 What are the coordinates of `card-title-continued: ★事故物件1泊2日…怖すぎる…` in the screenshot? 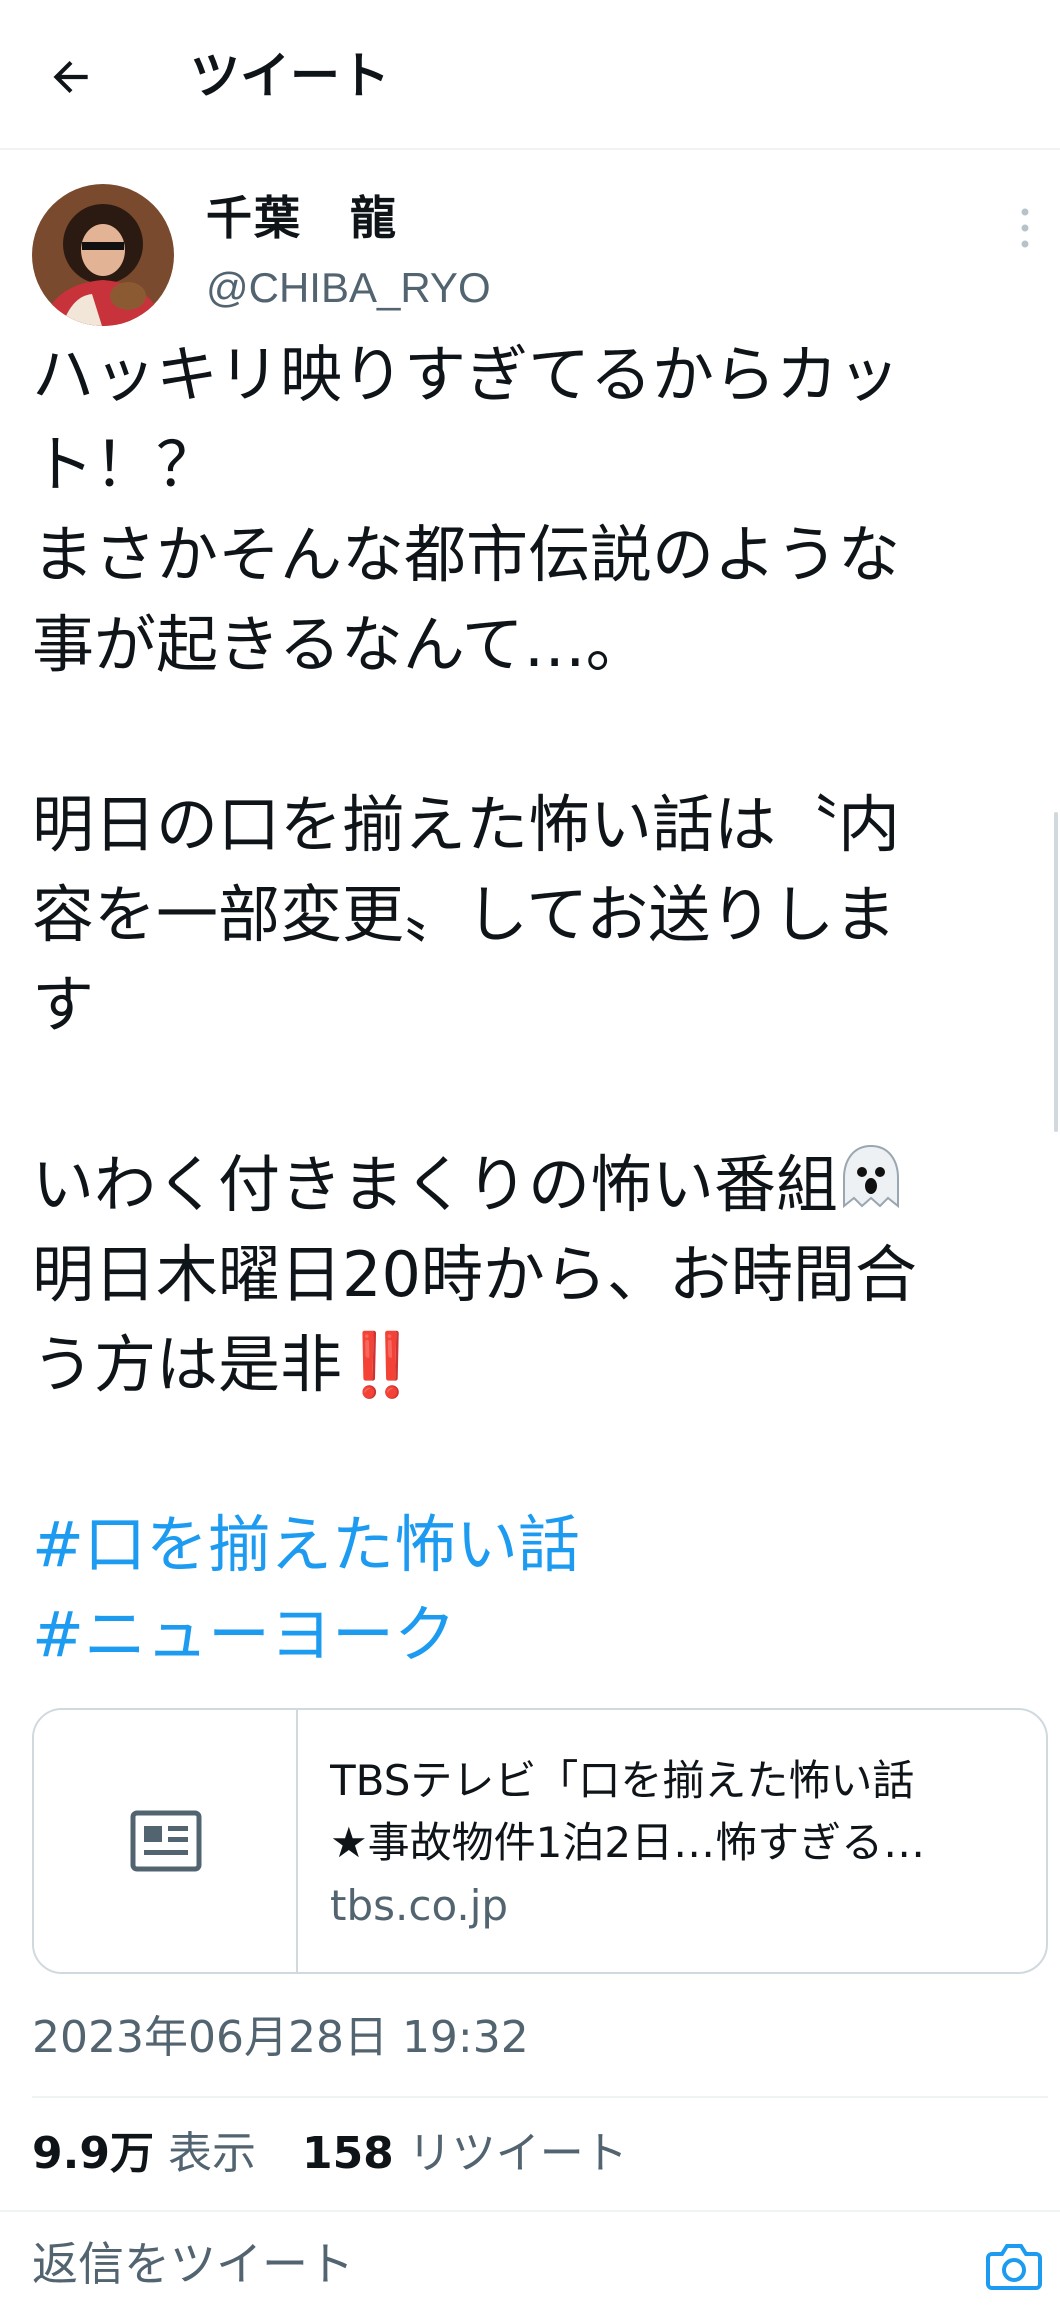 It's located at (628, 1842).